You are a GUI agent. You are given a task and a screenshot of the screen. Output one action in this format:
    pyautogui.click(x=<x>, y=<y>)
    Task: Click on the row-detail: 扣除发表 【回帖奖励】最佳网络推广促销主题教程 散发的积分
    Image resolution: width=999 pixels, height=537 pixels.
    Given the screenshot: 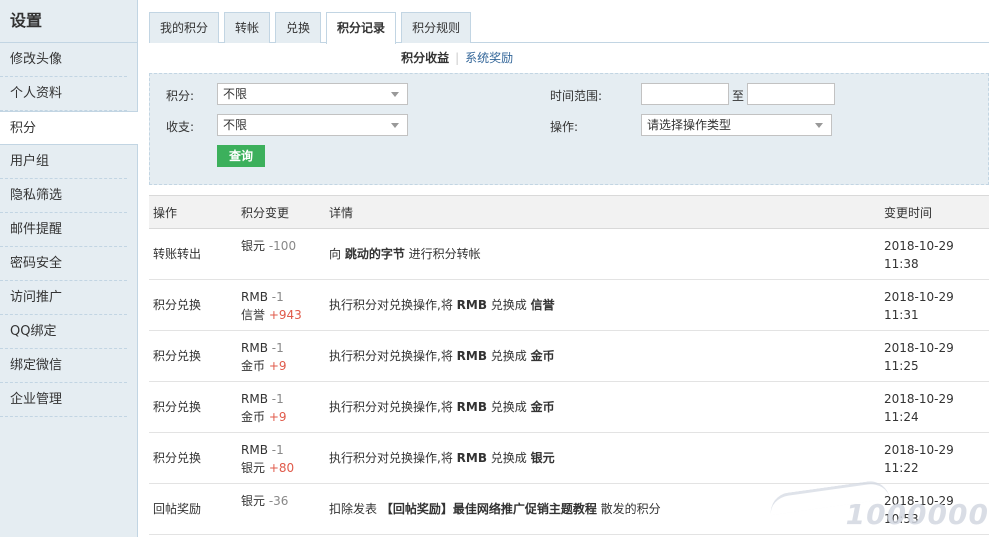 What is the action you would take?
    pyautogui.click(x=495, y=509)
    